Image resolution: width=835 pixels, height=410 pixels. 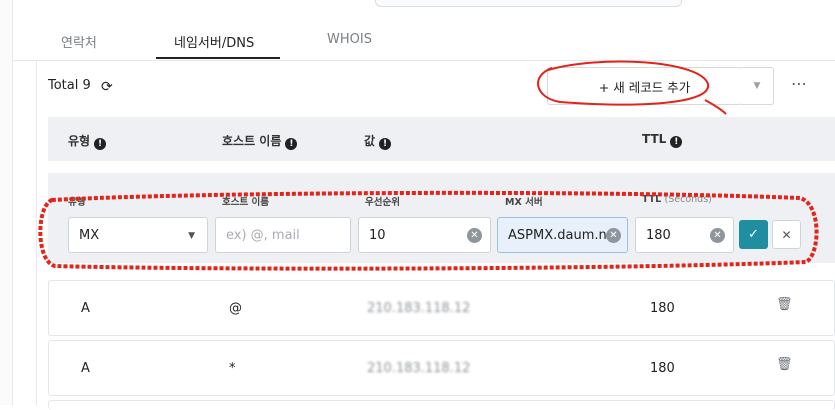 What do you see at coordinates (684, 235) in the screenshot?
I see `ttl-input: 180 ✕` at bounding box center [684, 235].